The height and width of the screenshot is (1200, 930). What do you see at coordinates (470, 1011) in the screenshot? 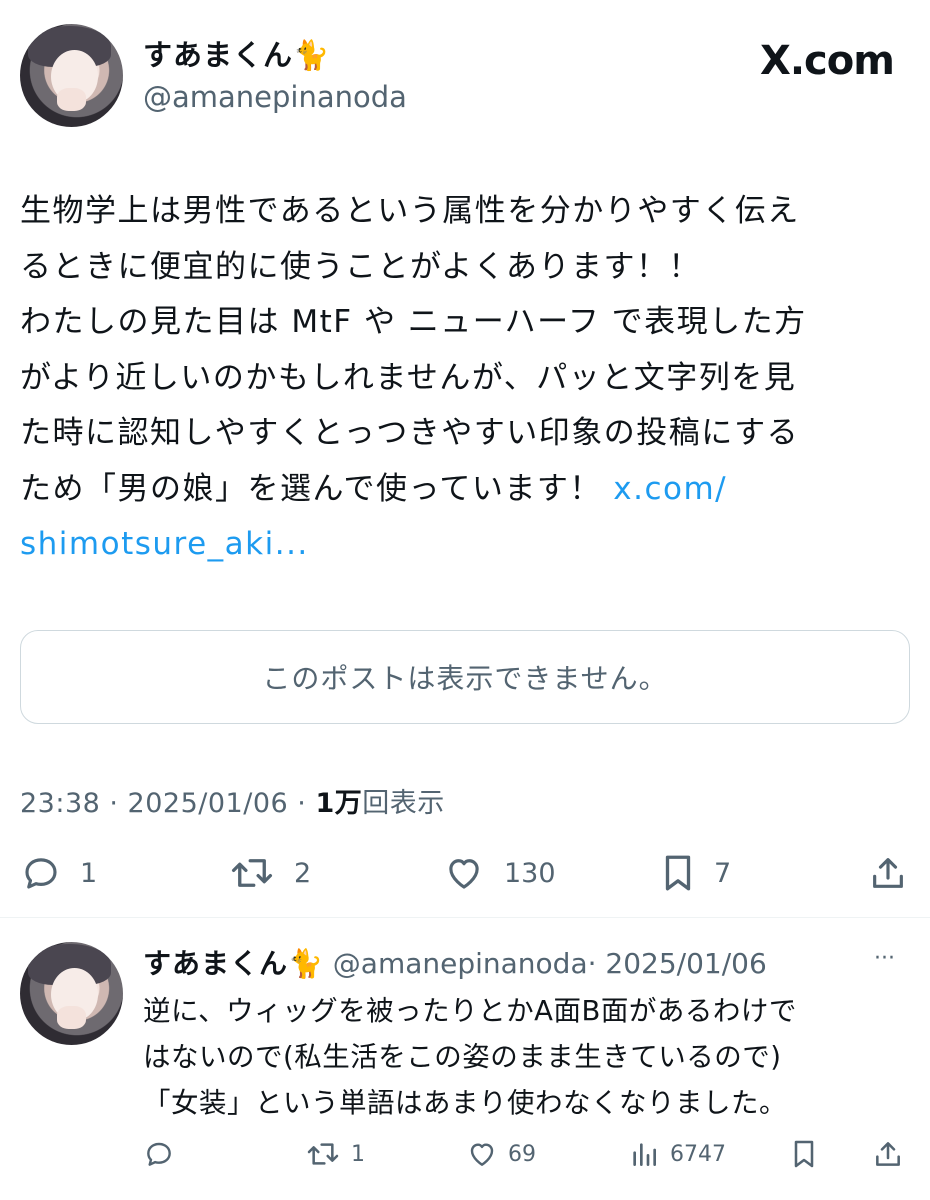
I see `reply-line: 逆に、ウィッグを被ったりとかA面B面があるわけで` at bounding box center [470, 1011].